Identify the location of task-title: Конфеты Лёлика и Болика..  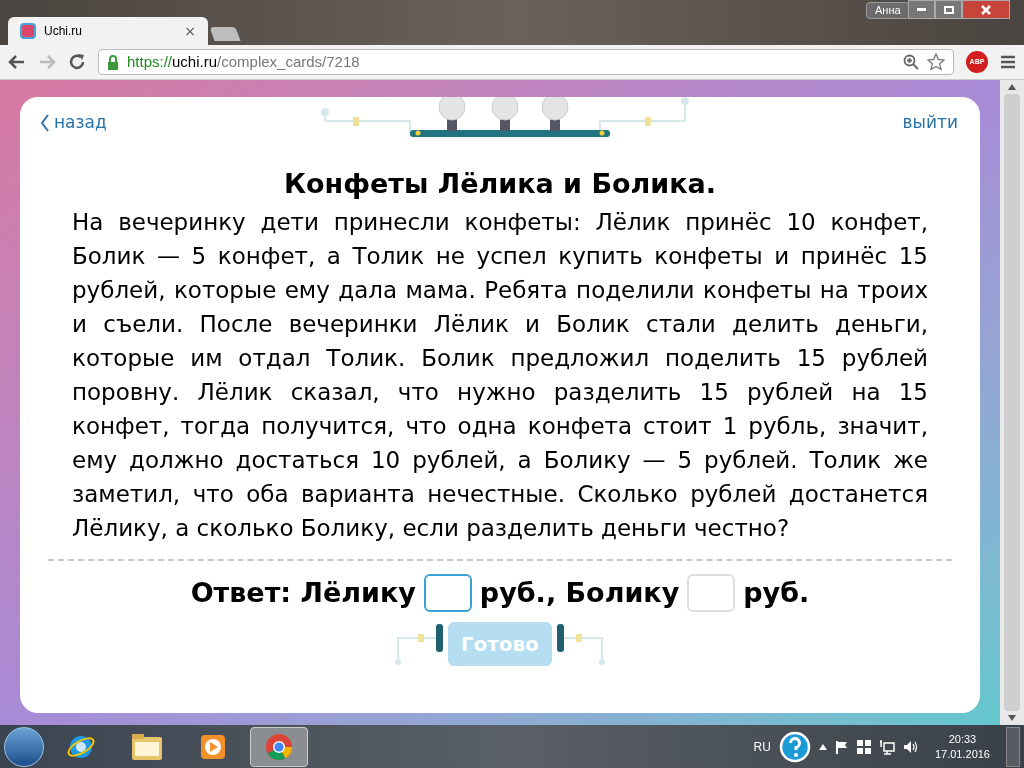
(500, 184).